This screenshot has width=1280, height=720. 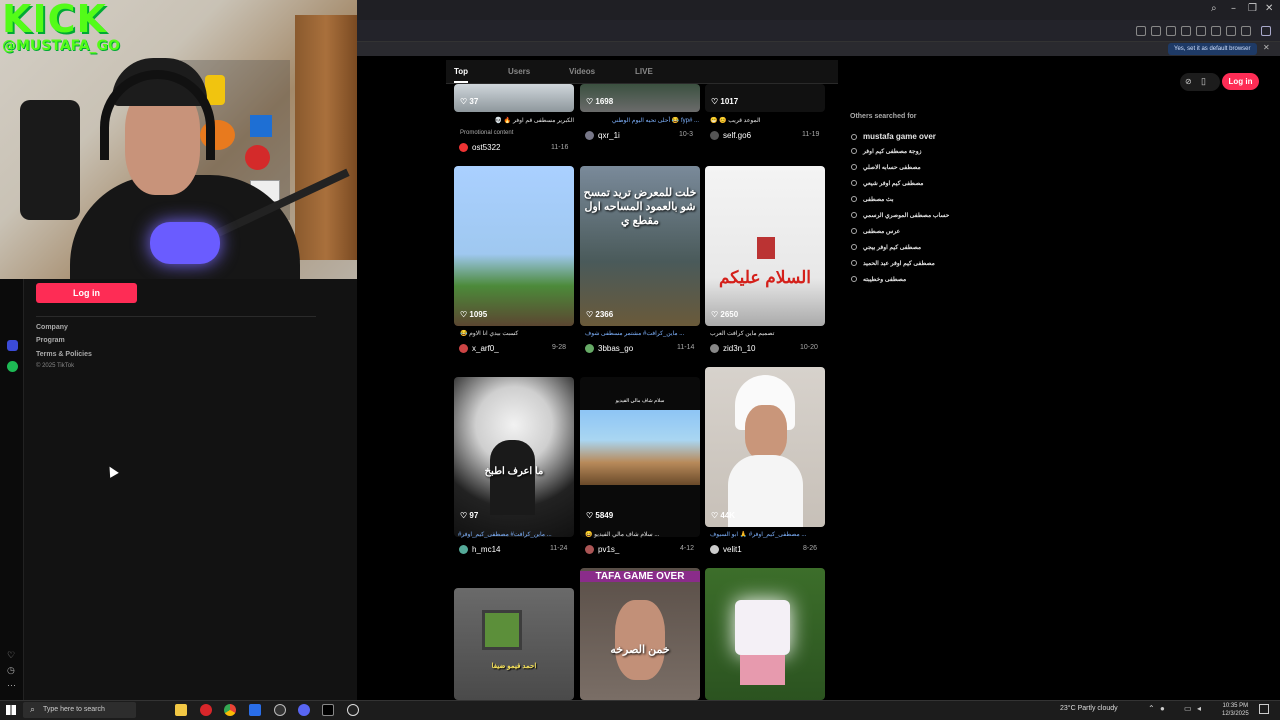 I want to click on post-date: 8-26, so click(x=810, y=548).